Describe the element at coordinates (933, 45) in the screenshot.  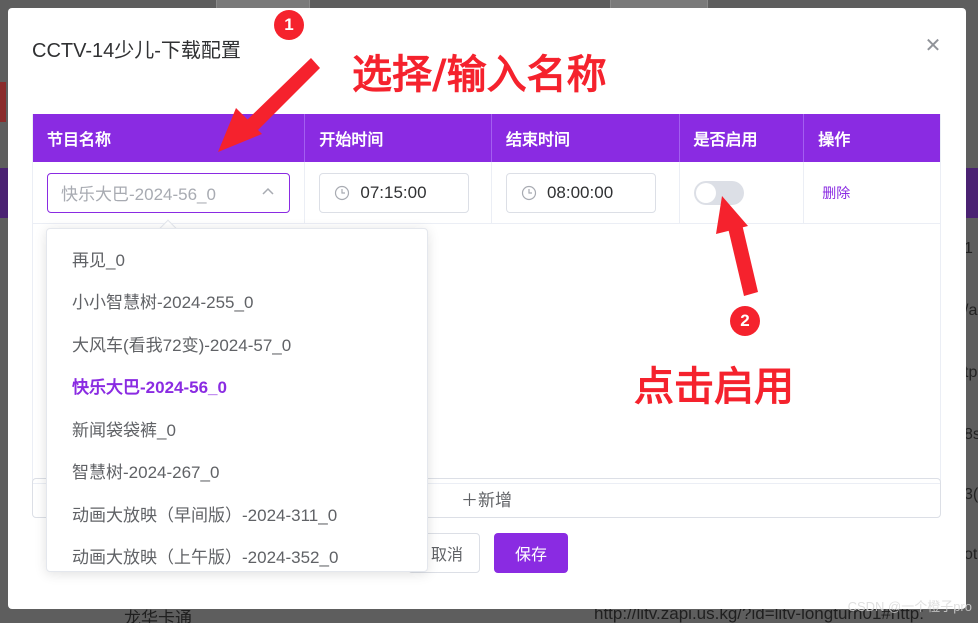
I see `close-icon: ✕` at that location.